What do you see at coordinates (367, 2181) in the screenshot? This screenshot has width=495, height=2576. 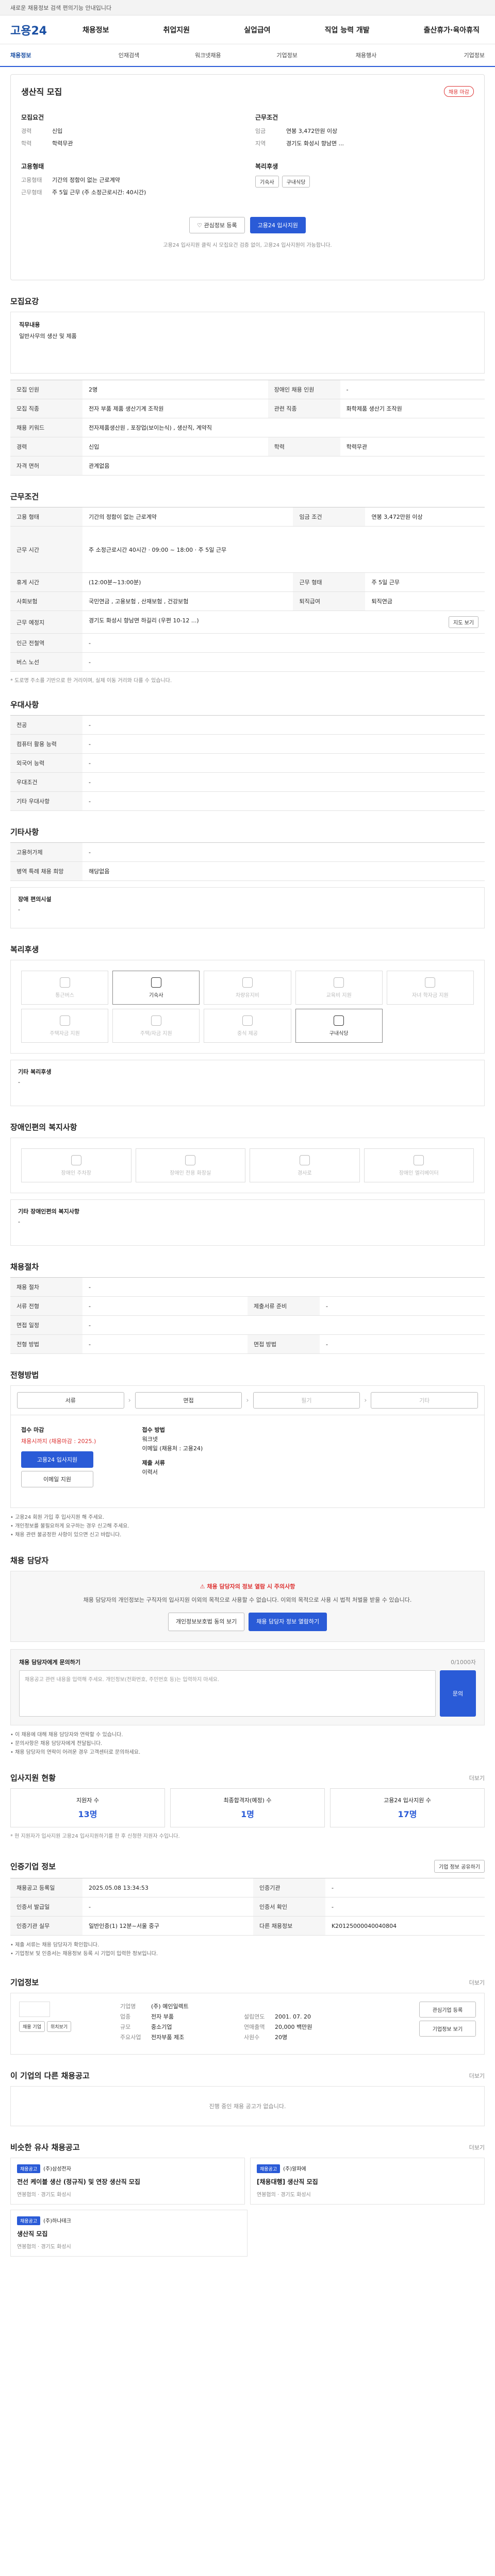 I see `similar-job-card: 채용공고 (주)알파에 [채용대행] 생산직 모집 연봉협의 · 경기도 화성시` at bounding box center [367, 2181].